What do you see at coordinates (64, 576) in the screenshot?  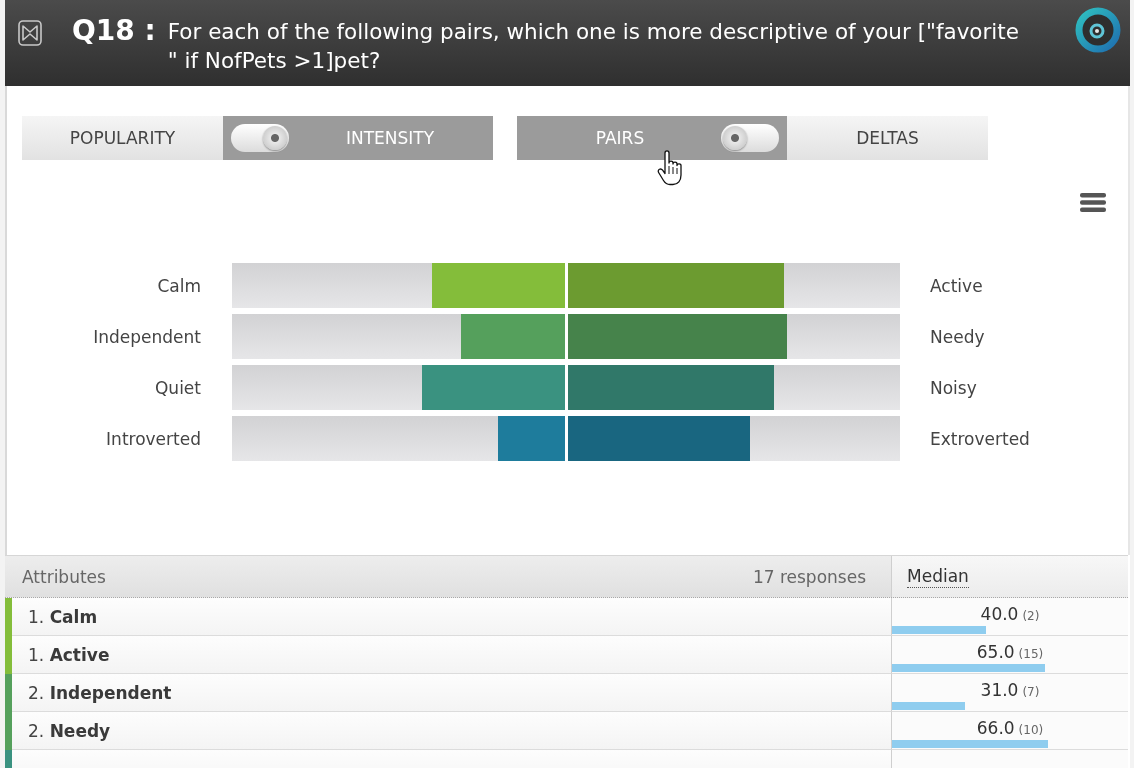 I see `column-heading: Attributes` at bounding box center [64, 576].